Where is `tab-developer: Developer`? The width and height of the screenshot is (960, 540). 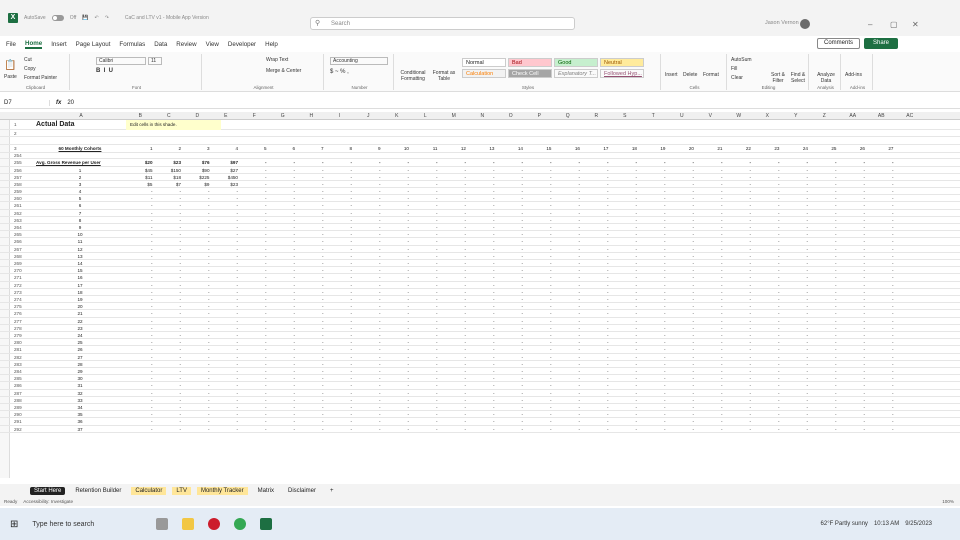
tab-developer: Developer is located at coordinates (242, 44).